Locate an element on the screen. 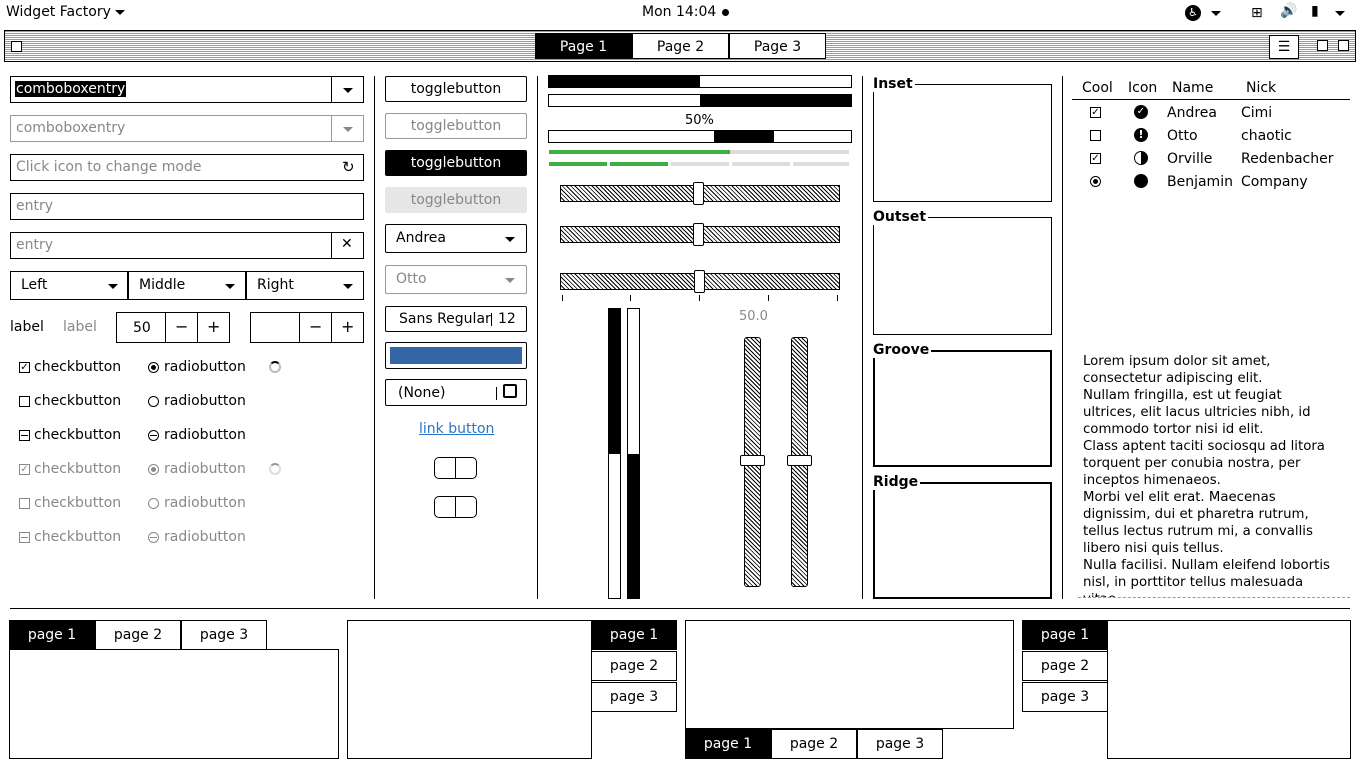 The image size is (1360, 768). restore-icon is located at coordinates (1343, 45).